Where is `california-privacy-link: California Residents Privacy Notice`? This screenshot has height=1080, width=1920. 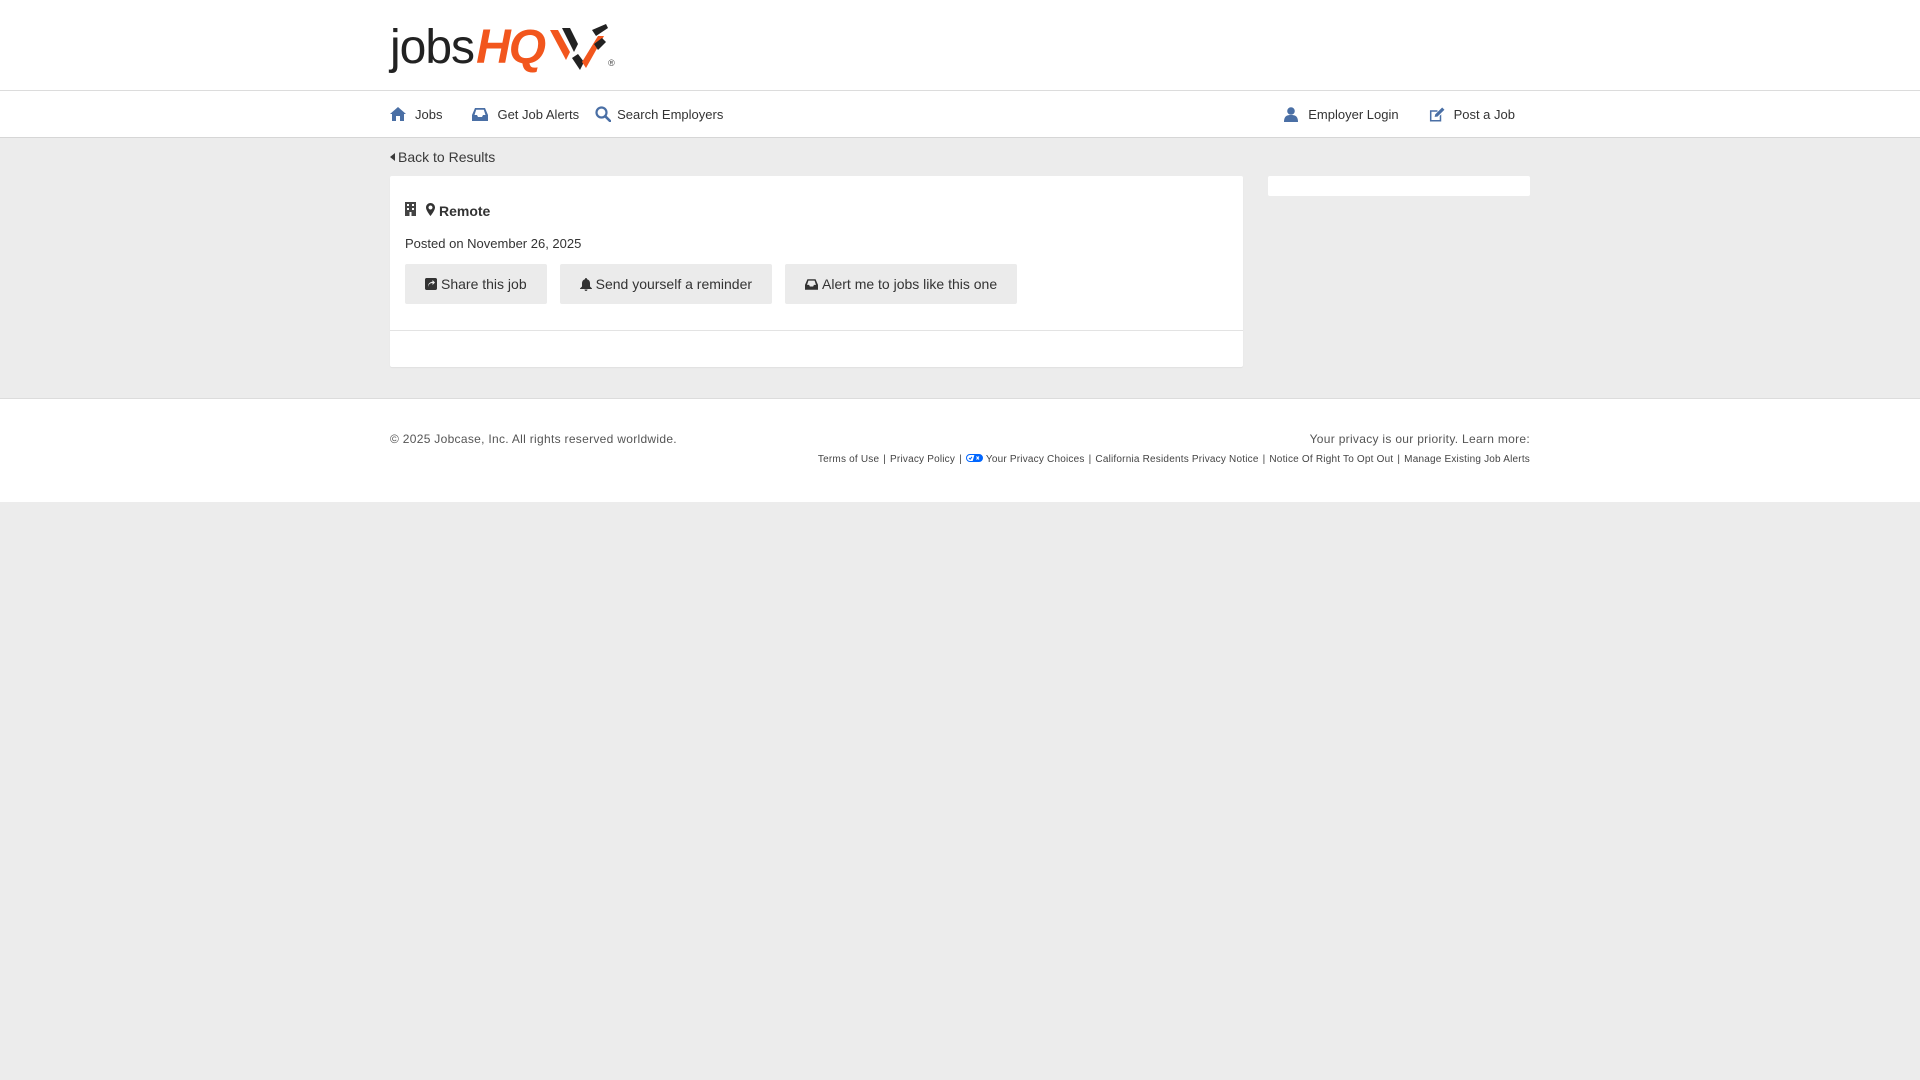 california-privacy-link: California Residents Privacy Notice is located at coordinates (1176, 459).